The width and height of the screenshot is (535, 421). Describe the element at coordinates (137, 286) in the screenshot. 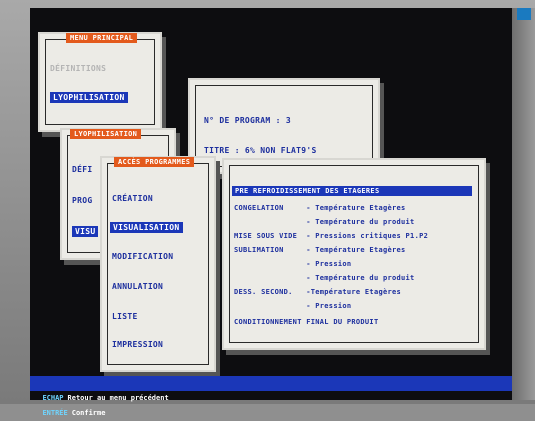

I see `prog-item-annulation: ANNULATION` at that location.